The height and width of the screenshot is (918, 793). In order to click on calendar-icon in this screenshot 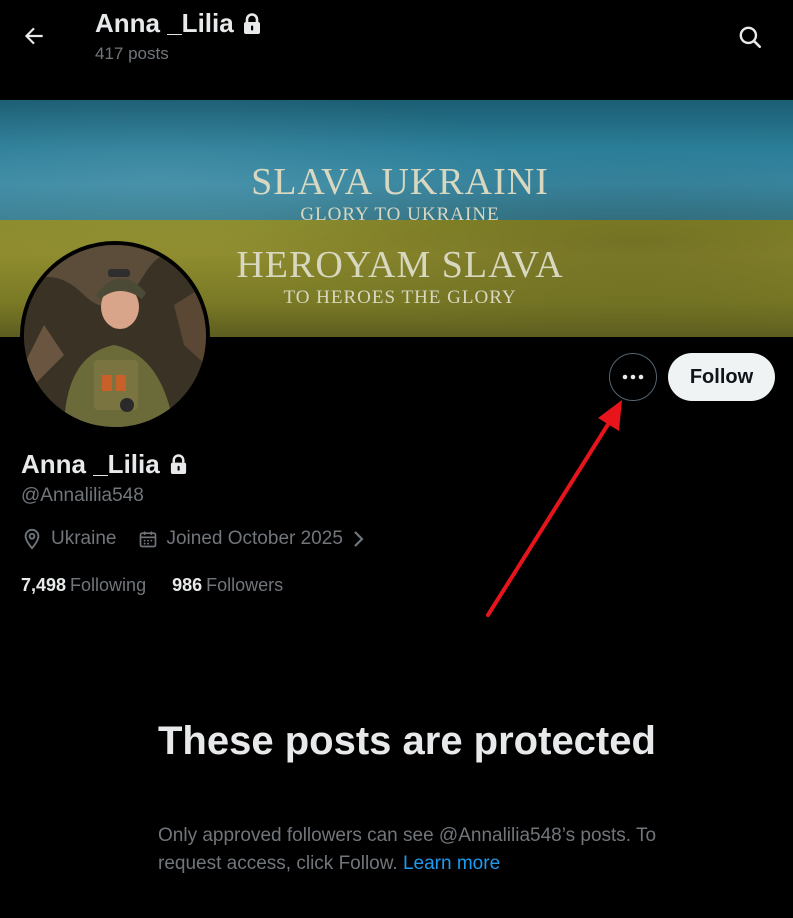, I will do `click(148, 539)`.